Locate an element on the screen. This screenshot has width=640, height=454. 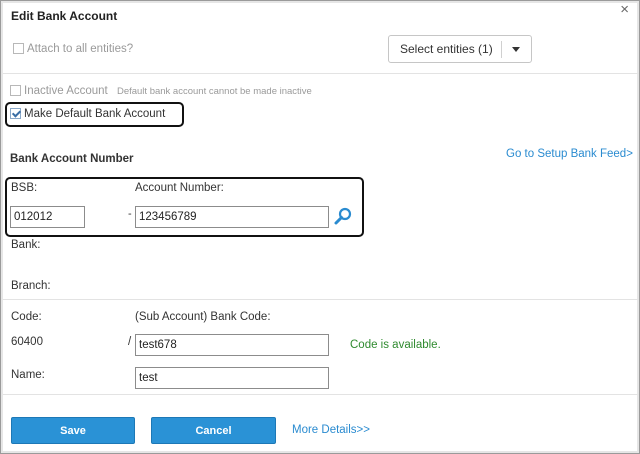
dropdown-divider is located at coordinates (501, 49).